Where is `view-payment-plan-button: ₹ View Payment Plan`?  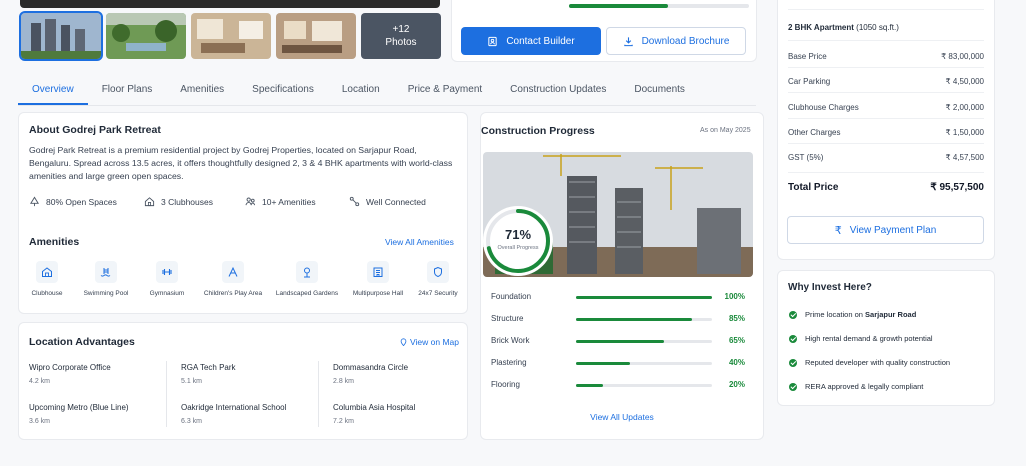
view-payment-plan-button: ₹ View Payment Plan is located at coordinates (885, 230).